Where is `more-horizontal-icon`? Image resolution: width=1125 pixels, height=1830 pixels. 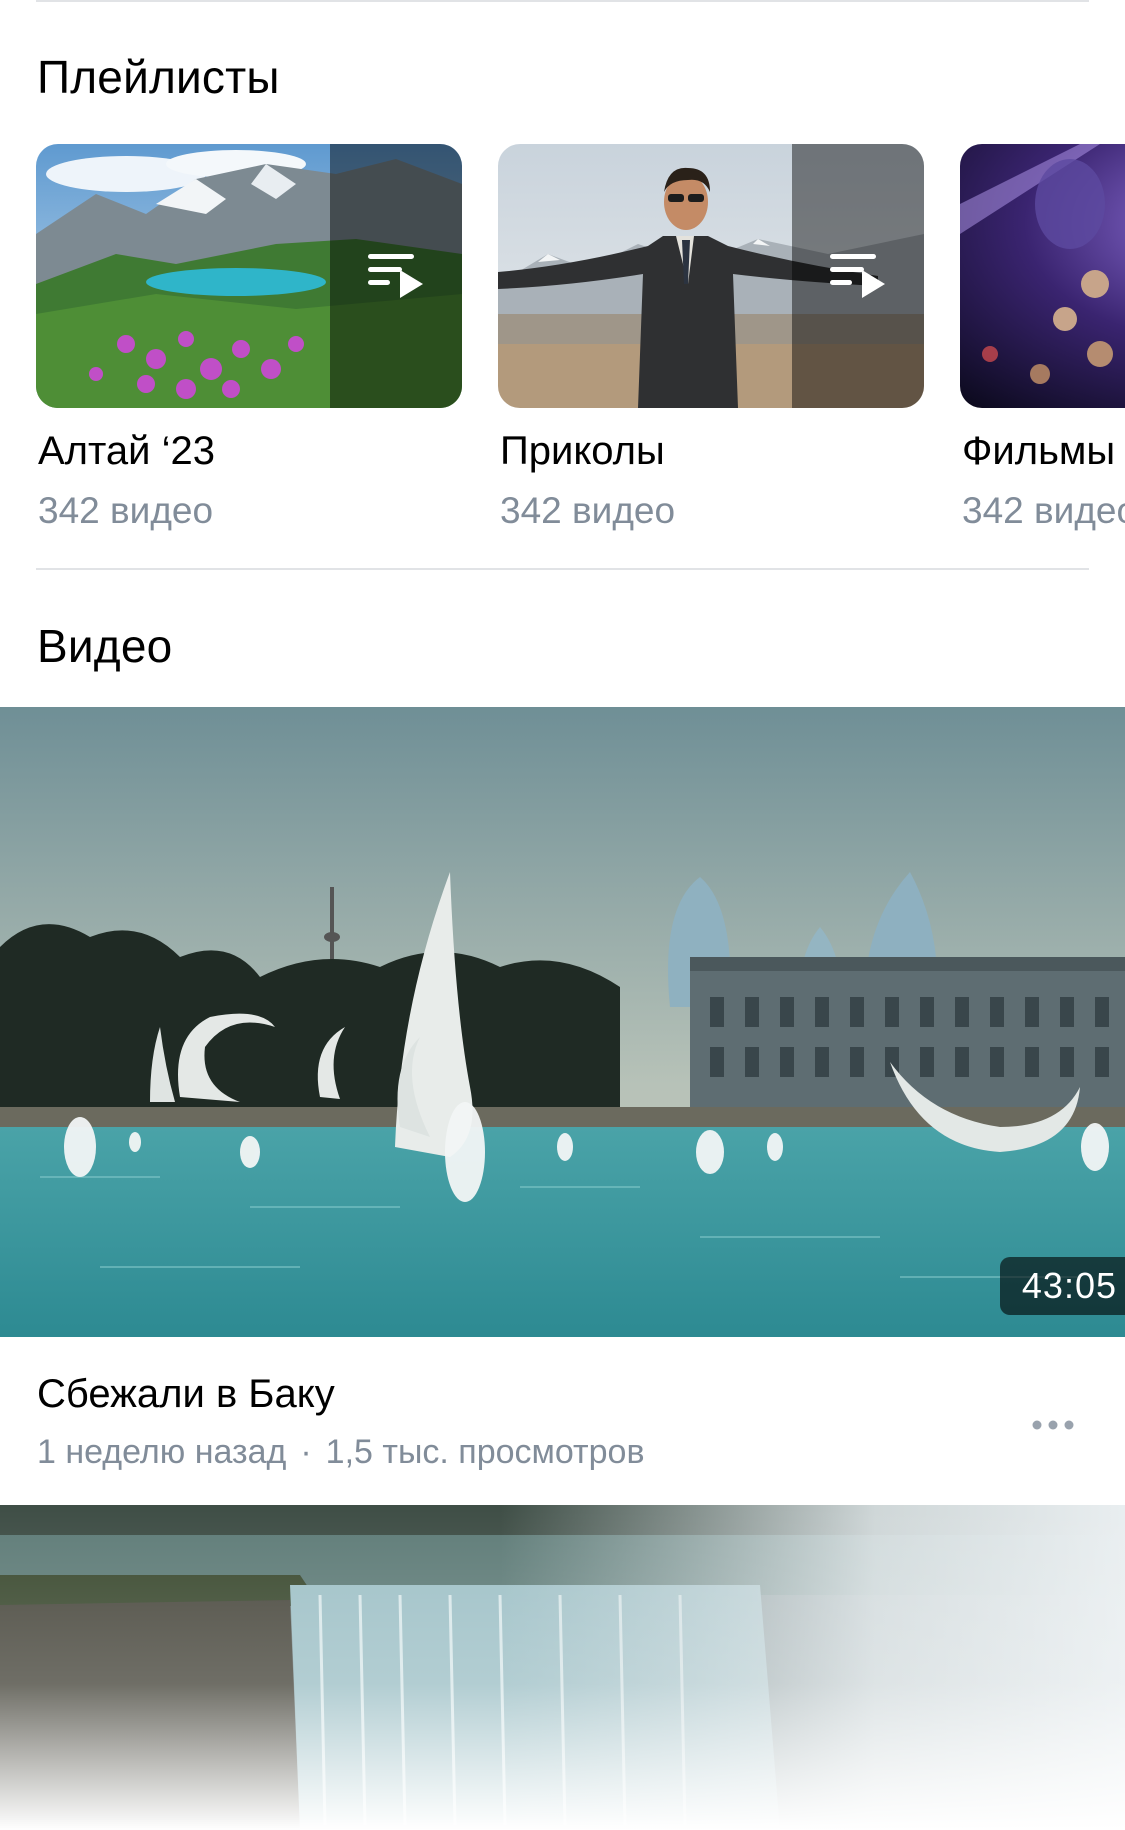
more-horizontal-icon is located at coordinates (1053, 1425).